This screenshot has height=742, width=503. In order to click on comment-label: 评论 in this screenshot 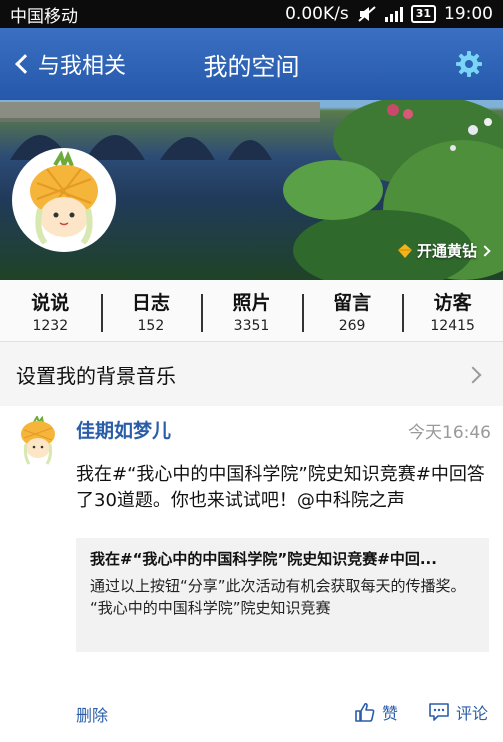, I will do `click(472, 713)`.